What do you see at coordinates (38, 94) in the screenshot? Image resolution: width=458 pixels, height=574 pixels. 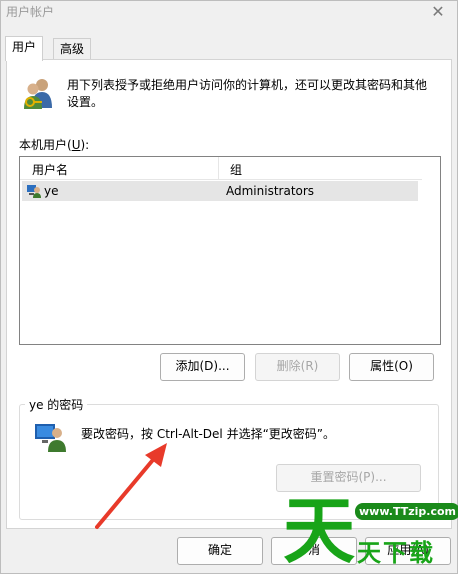 I see `users-icon` at bounding box center [38, 94].